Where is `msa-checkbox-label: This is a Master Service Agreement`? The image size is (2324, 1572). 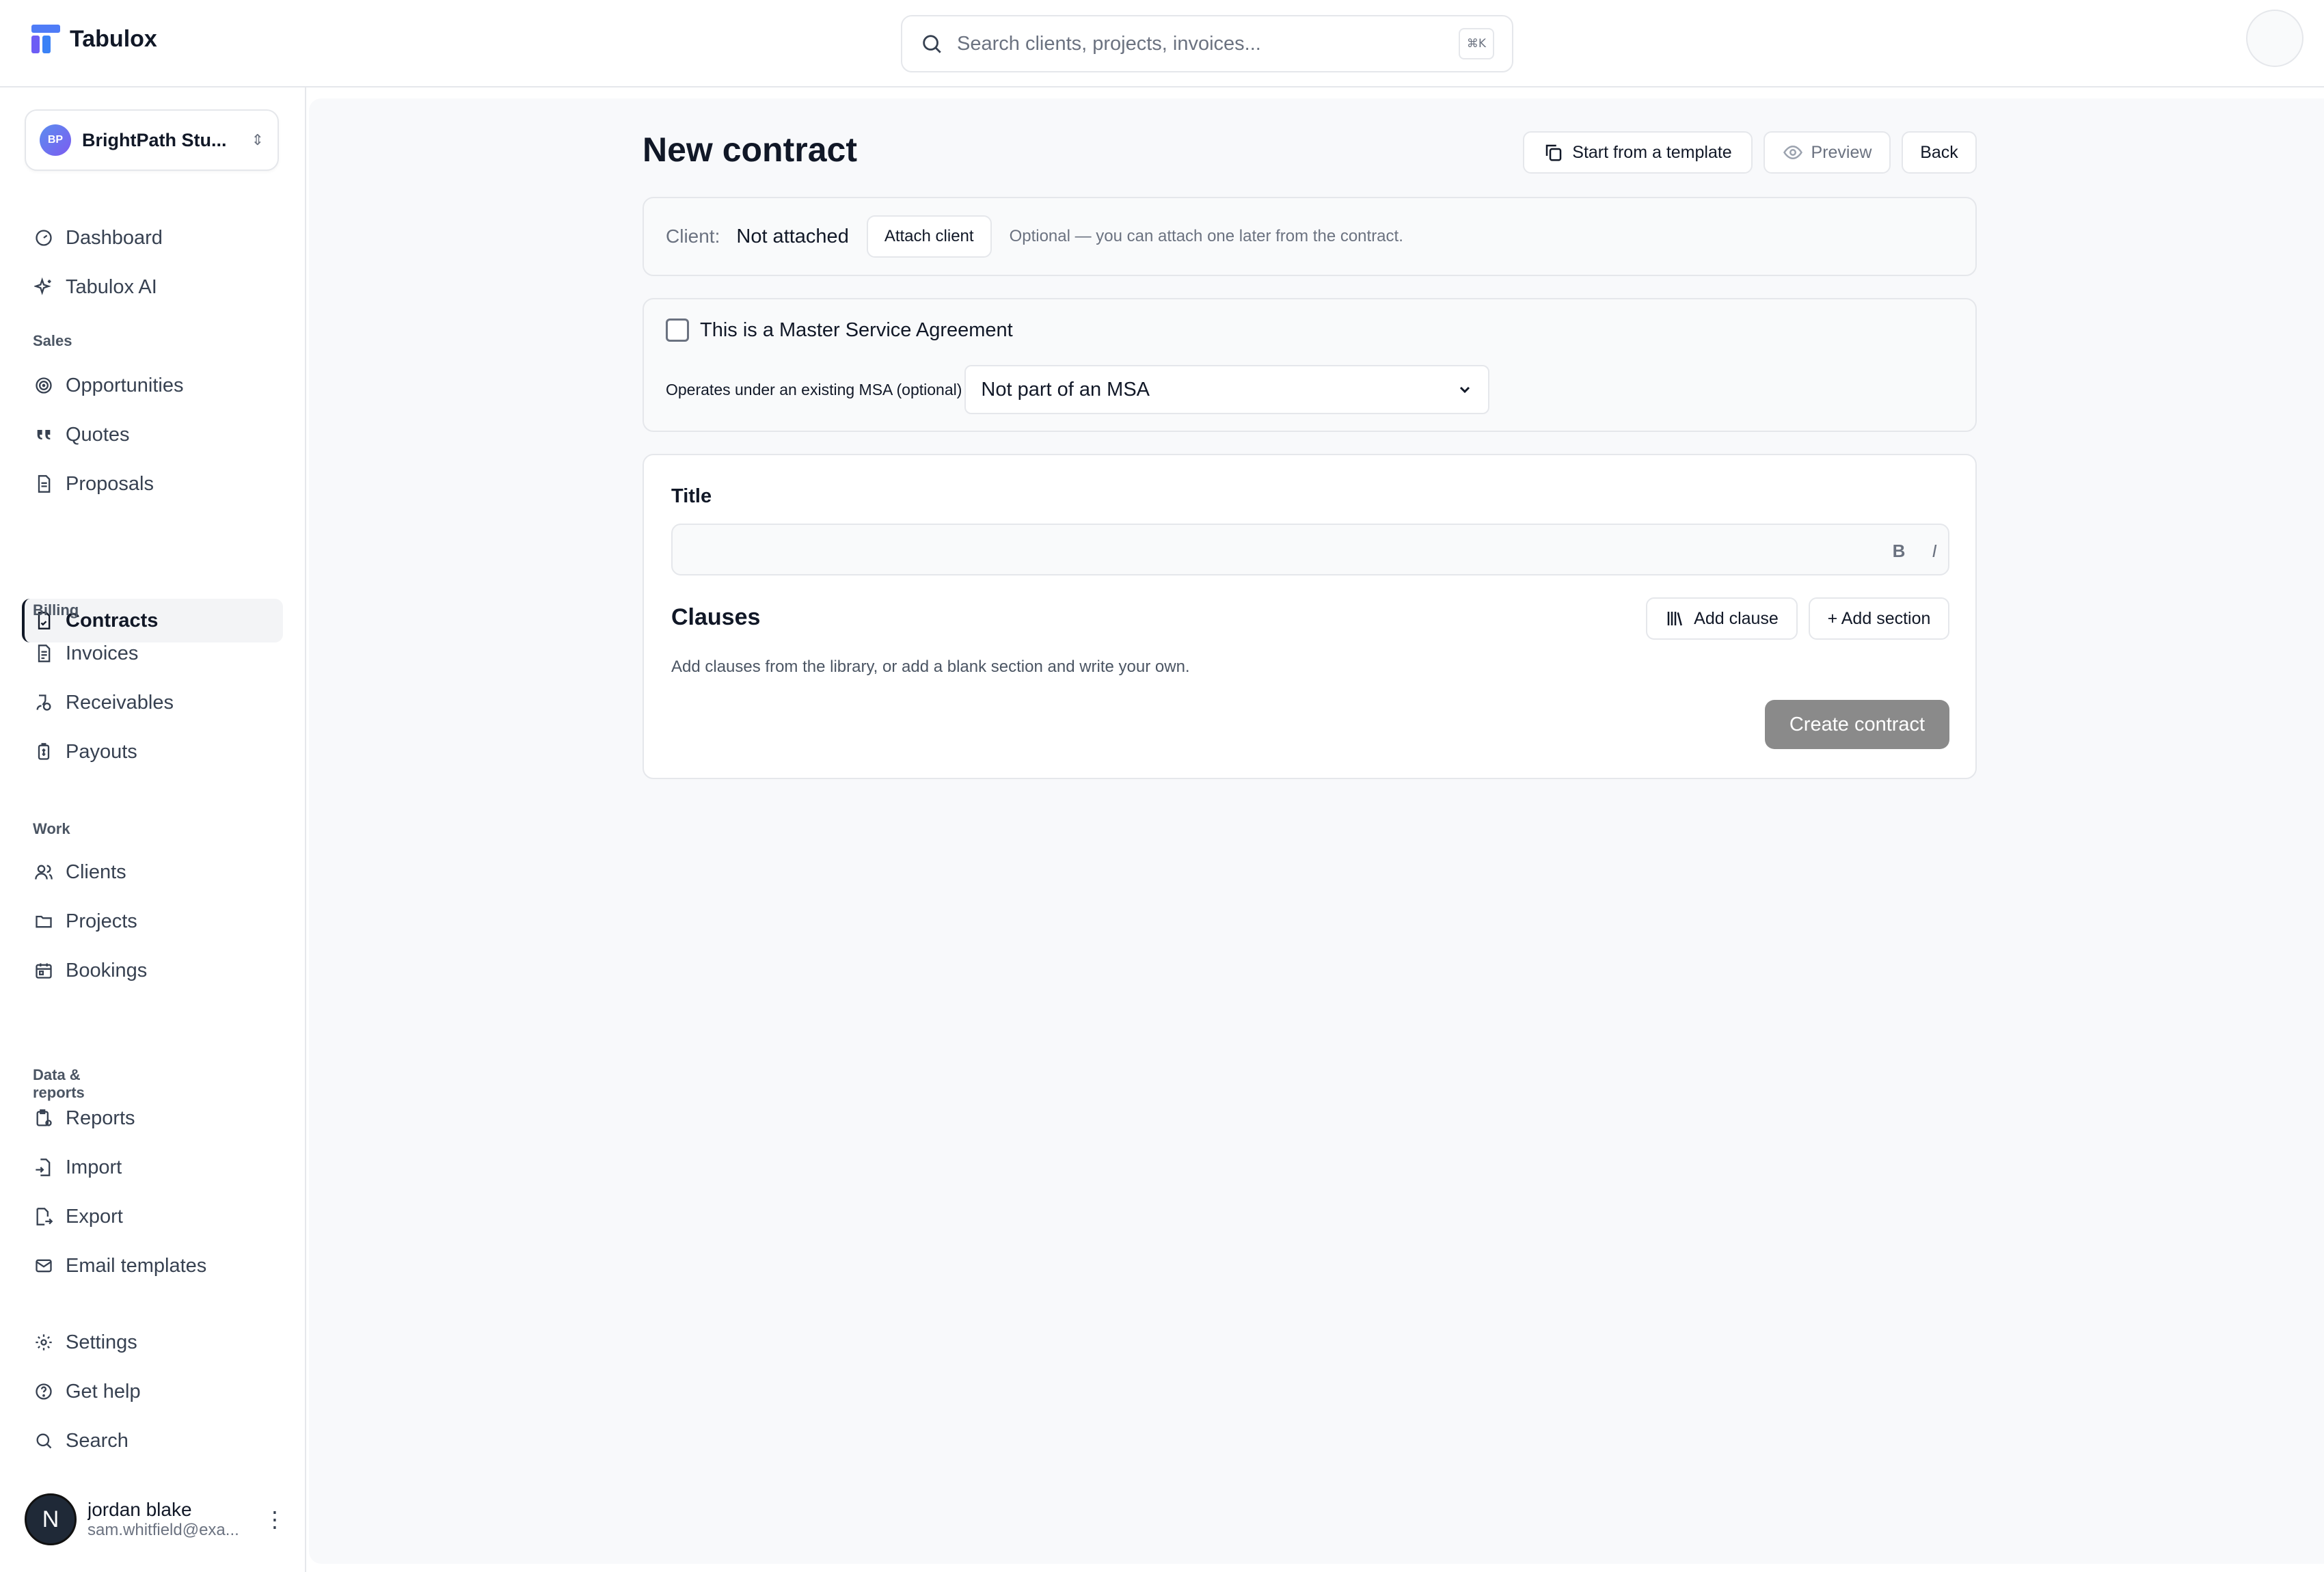
msa-checkbox-label: This is a Master Service Agreement is located at coordinates (856, 330).